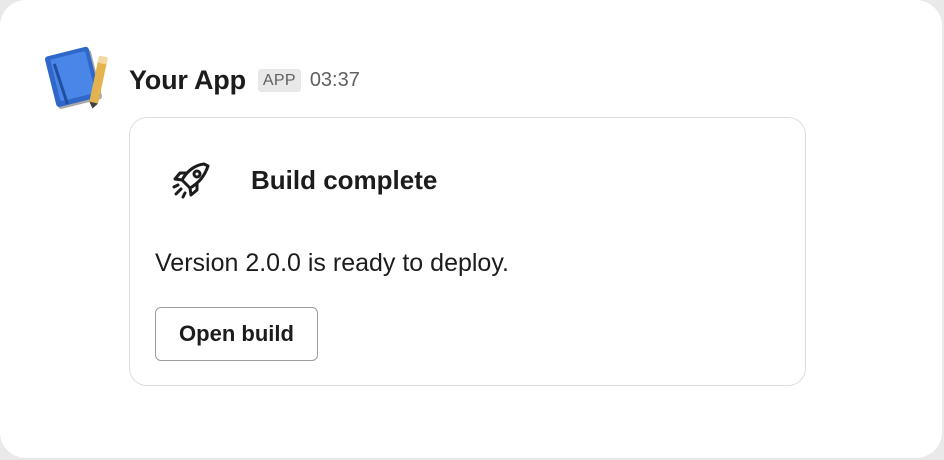 This screenshot has width=944, height=460. I want to click on message-timestamp: 03:37, so click(335, 80).